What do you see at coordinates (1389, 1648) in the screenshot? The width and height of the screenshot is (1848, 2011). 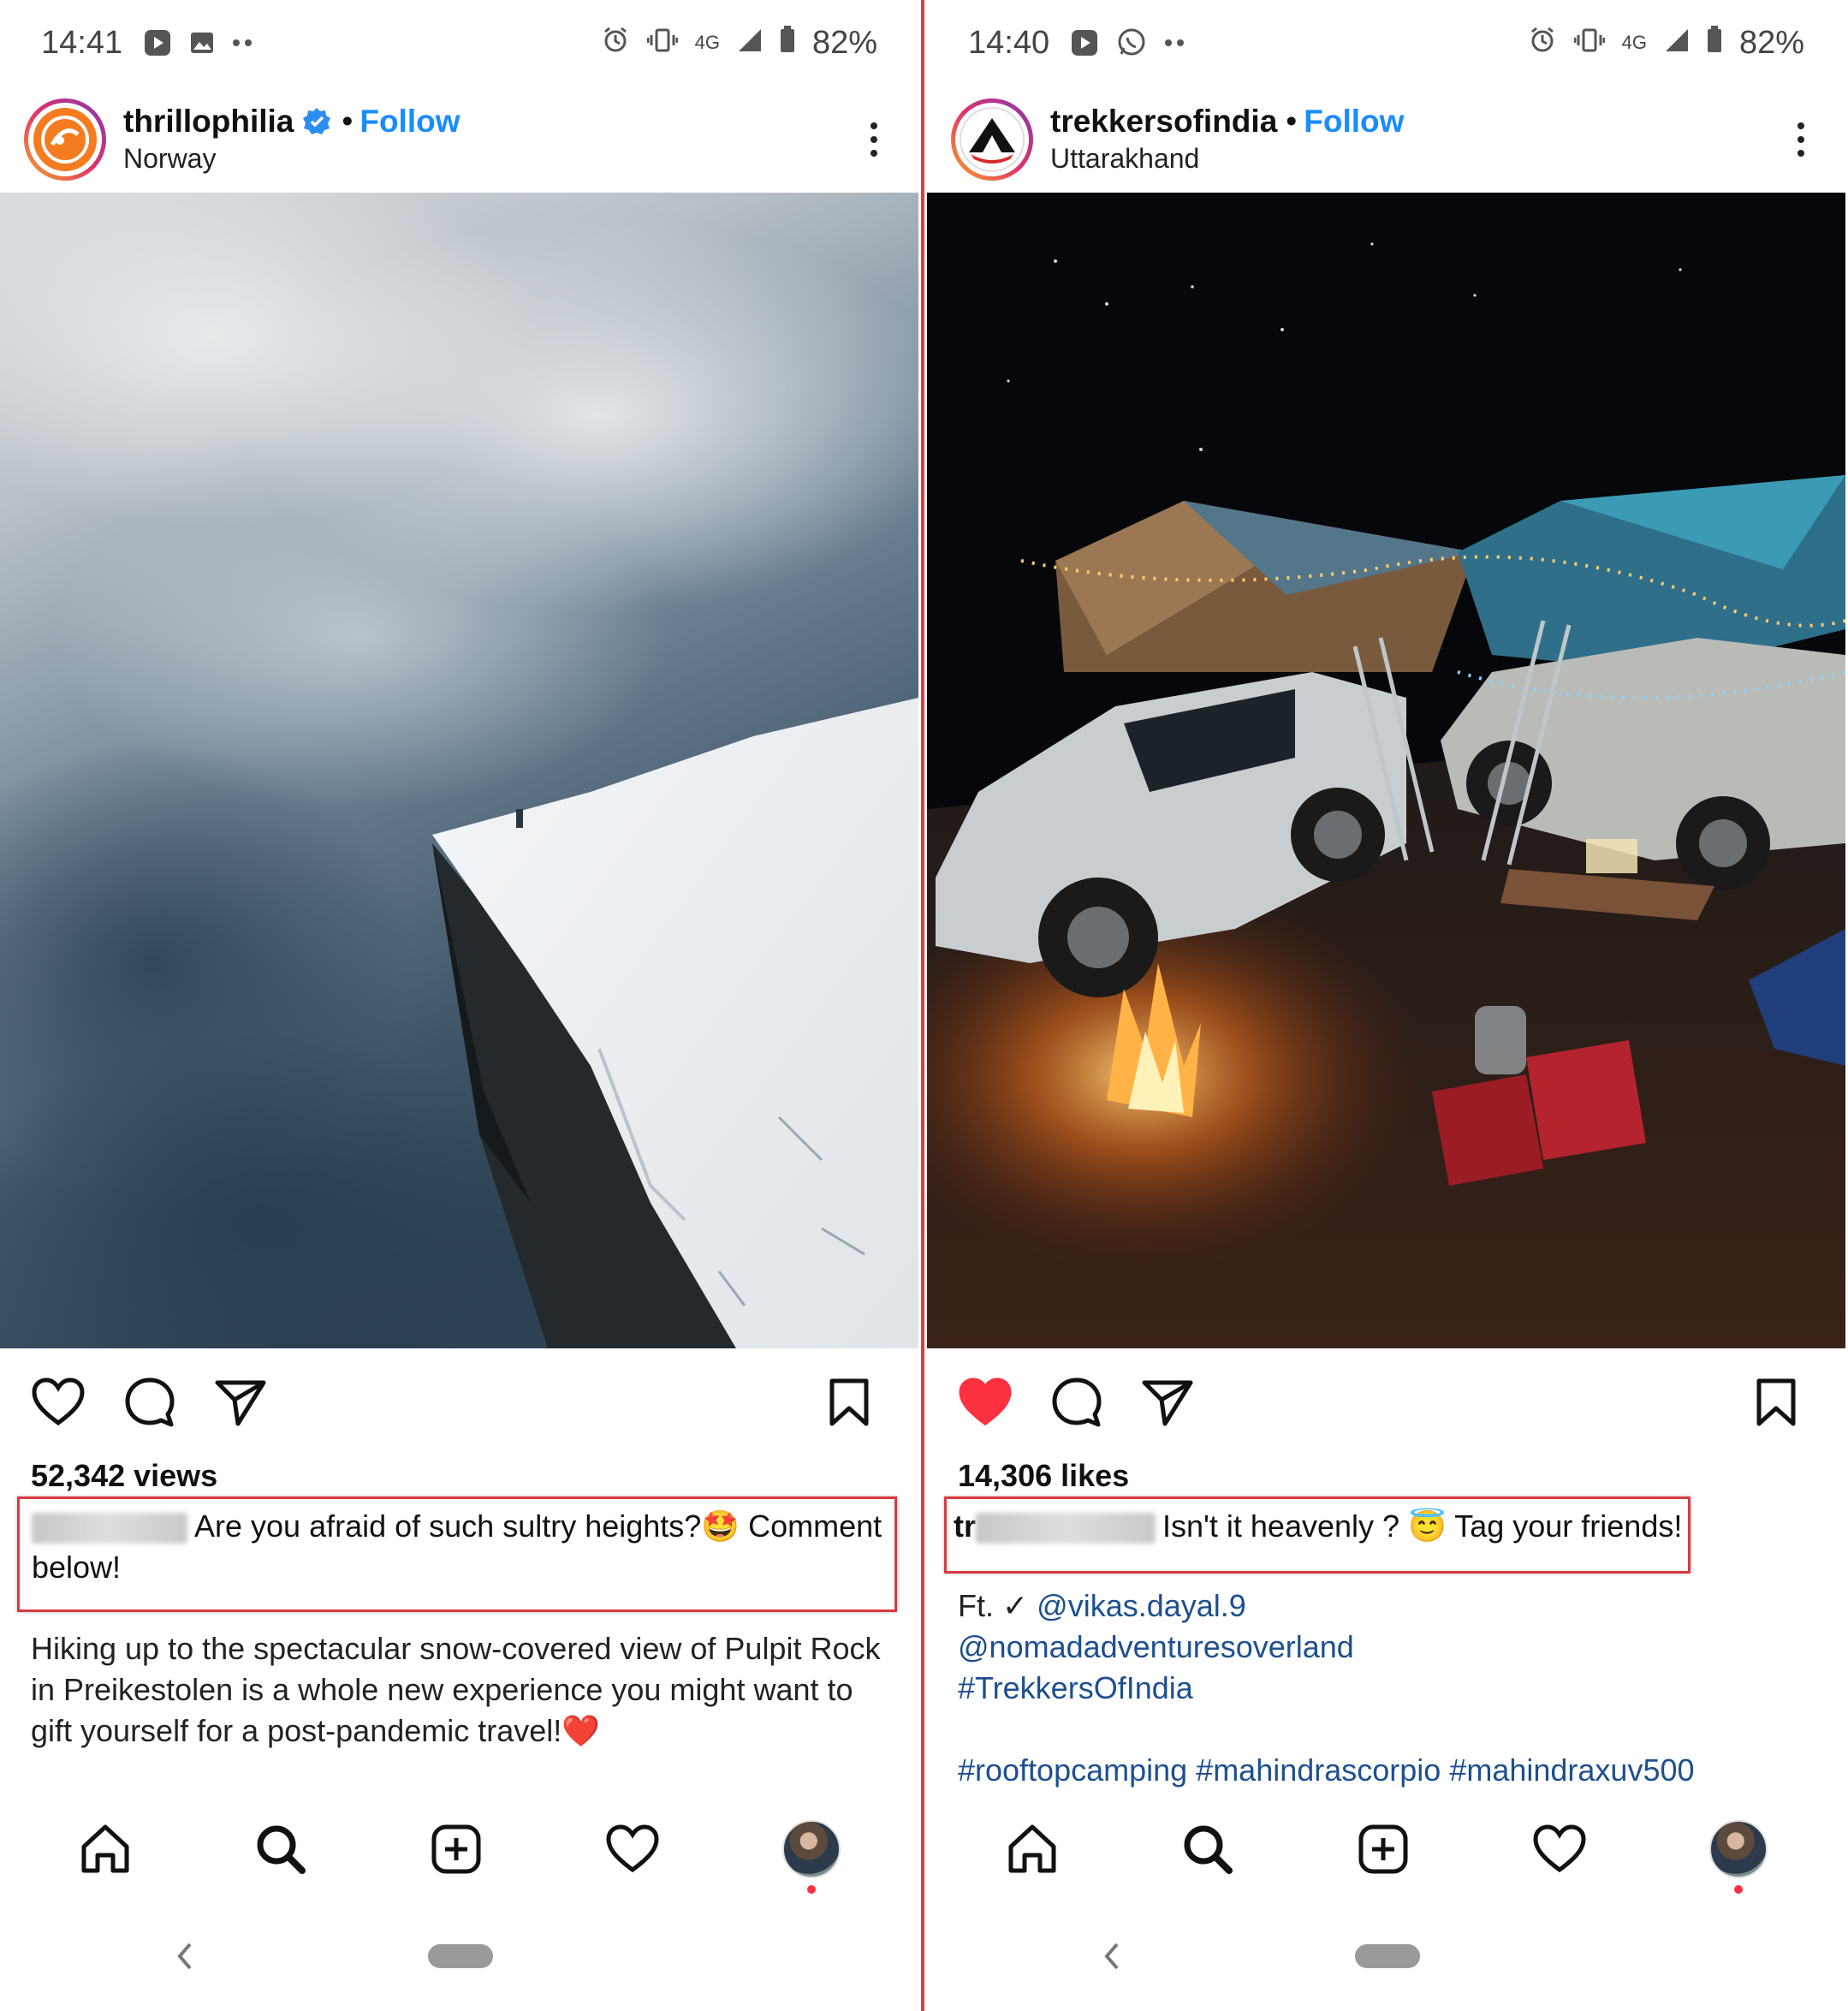 I see `mention-link: @nomadadventuresoverland` at bounding box center [1389, 1648].